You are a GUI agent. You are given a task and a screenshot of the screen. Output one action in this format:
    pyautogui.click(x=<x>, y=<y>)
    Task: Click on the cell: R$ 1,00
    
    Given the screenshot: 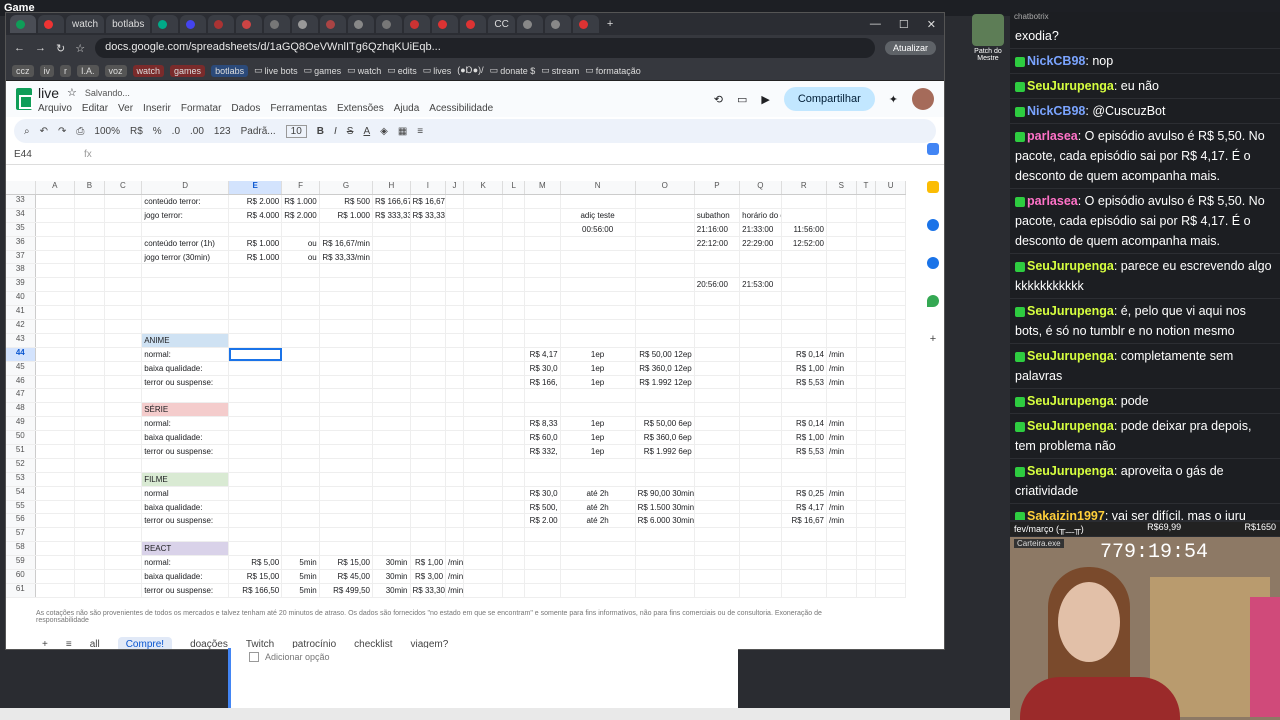 What is the action you would take?
    pyautogui.click(x=804, y=368)
    